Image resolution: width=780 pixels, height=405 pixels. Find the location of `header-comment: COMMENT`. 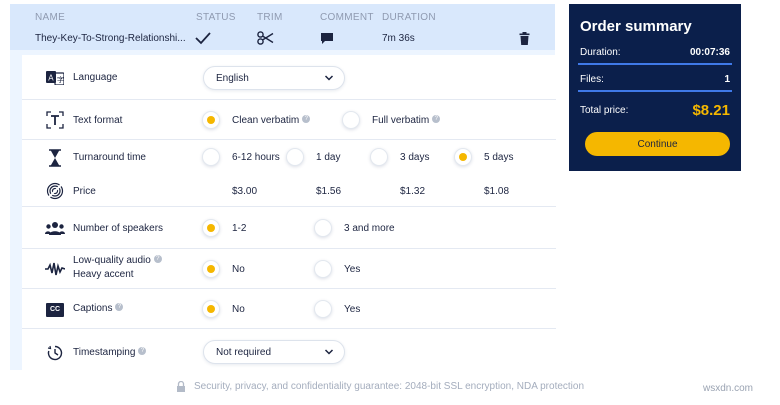

header-comment: COMMENT is located at coordinates (347, 17).